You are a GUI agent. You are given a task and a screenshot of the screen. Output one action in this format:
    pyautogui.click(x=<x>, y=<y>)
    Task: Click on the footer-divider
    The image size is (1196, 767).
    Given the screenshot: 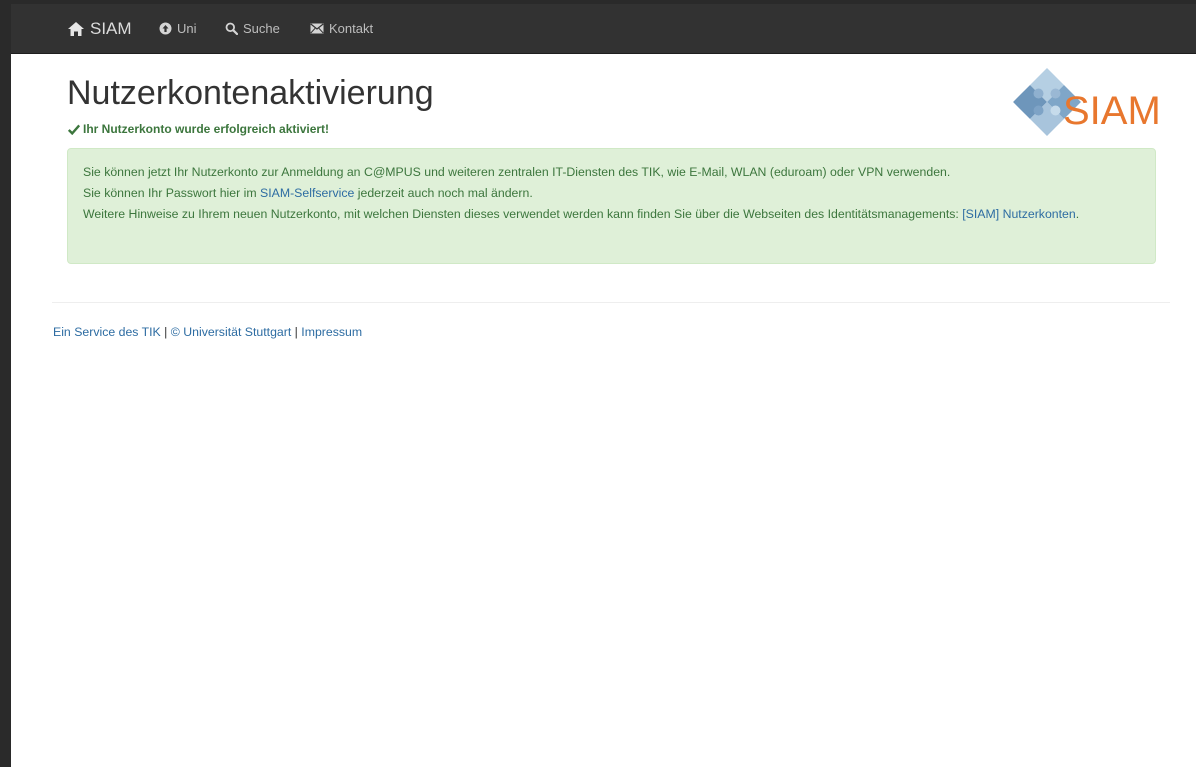 What is the action you would take?
    pyautogui.click(x=611, y=302)
    